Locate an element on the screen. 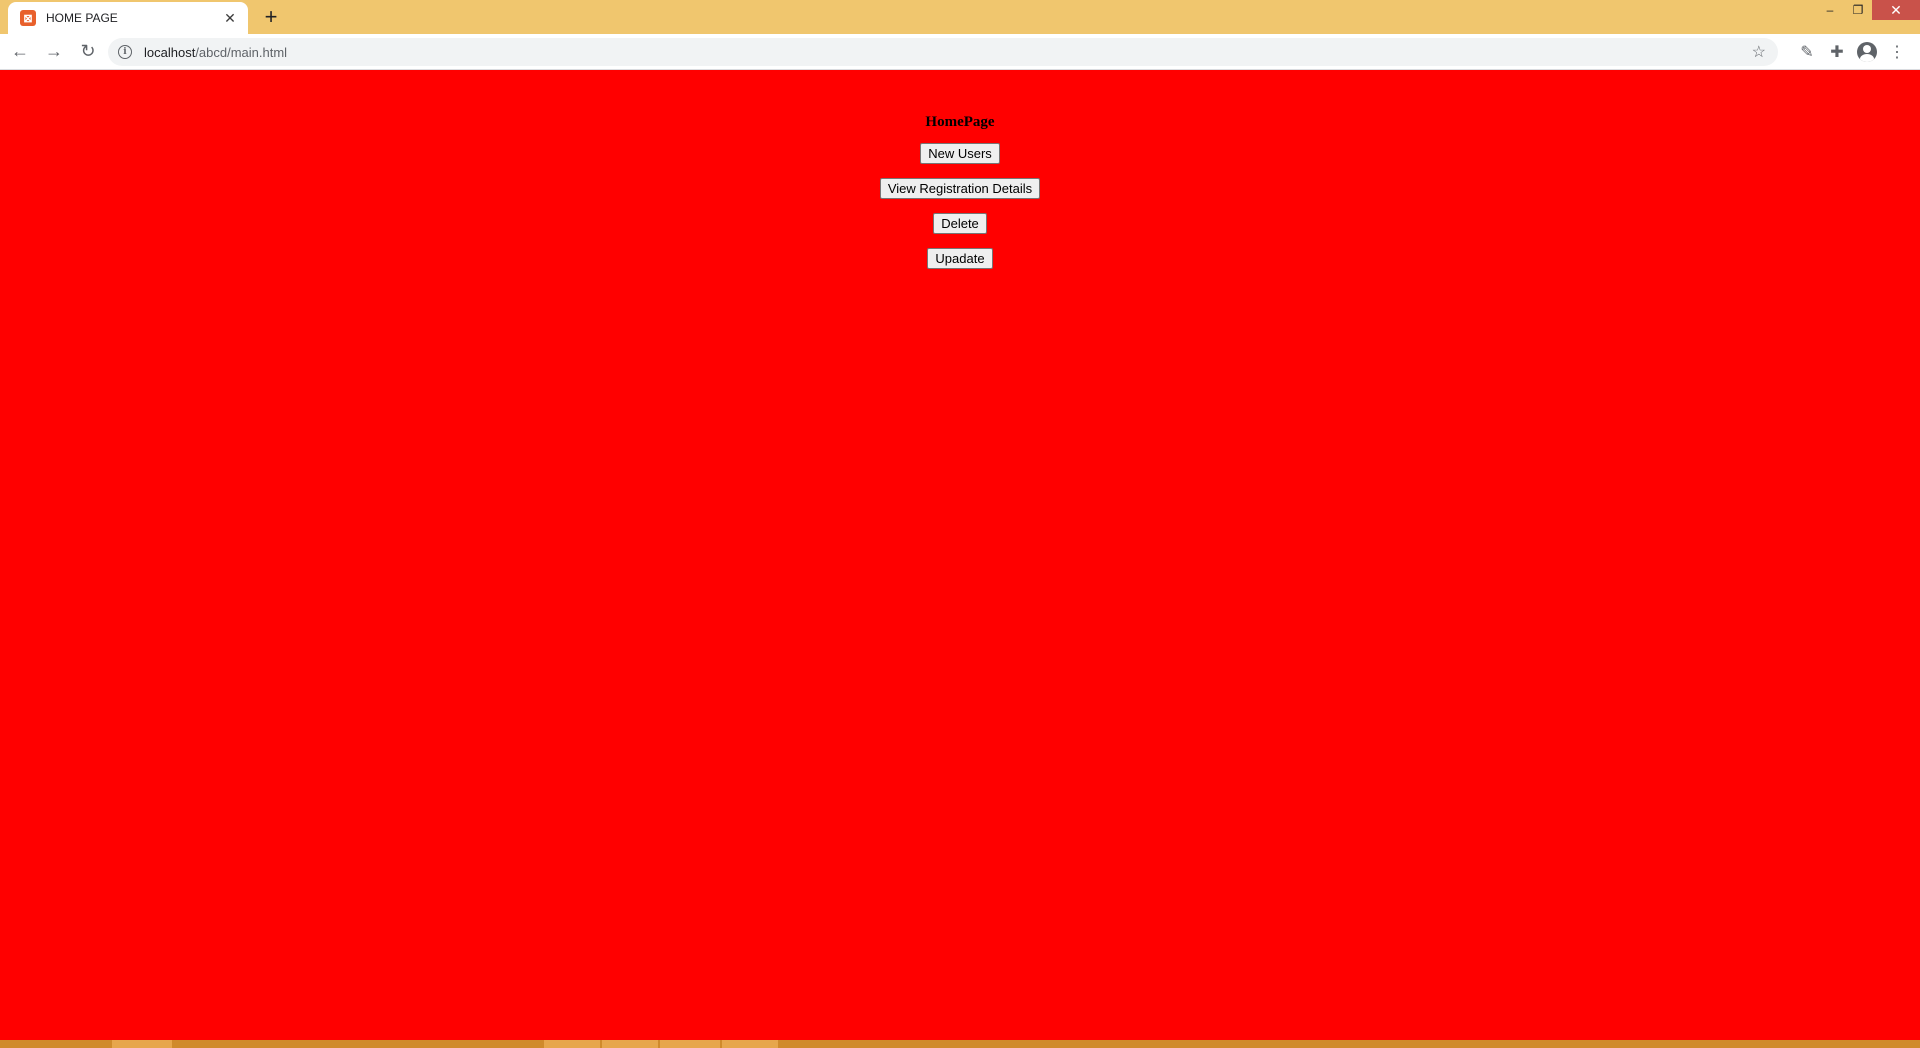 The image size is (1920, 1048). view-registration-details-button: View Registration Details is located at coordinates (960, 188).